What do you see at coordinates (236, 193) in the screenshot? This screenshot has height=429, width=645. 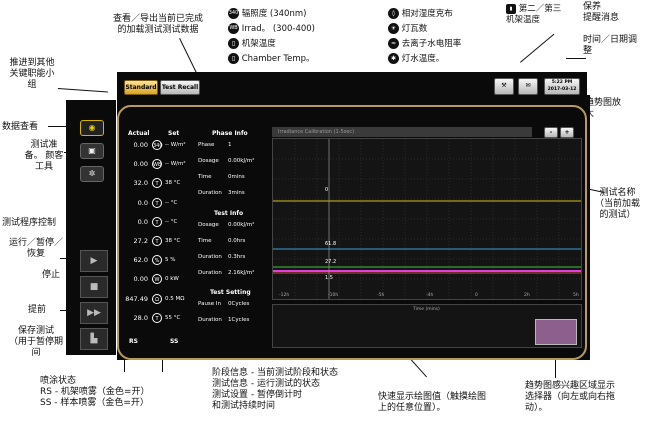 I see `info-value: 3mins` at bounding box center [236, 193].